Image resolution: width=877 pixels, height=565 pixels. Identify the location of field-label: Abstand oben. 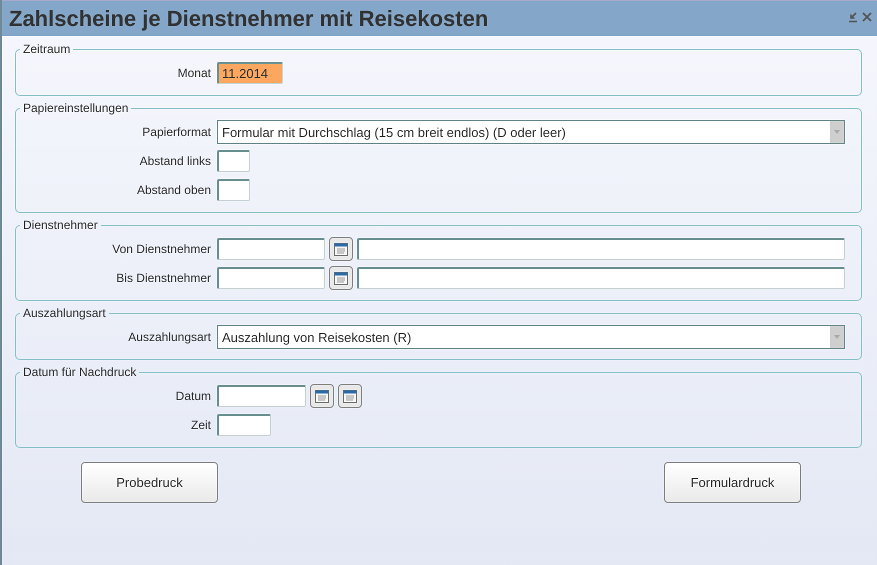
(174, 190).